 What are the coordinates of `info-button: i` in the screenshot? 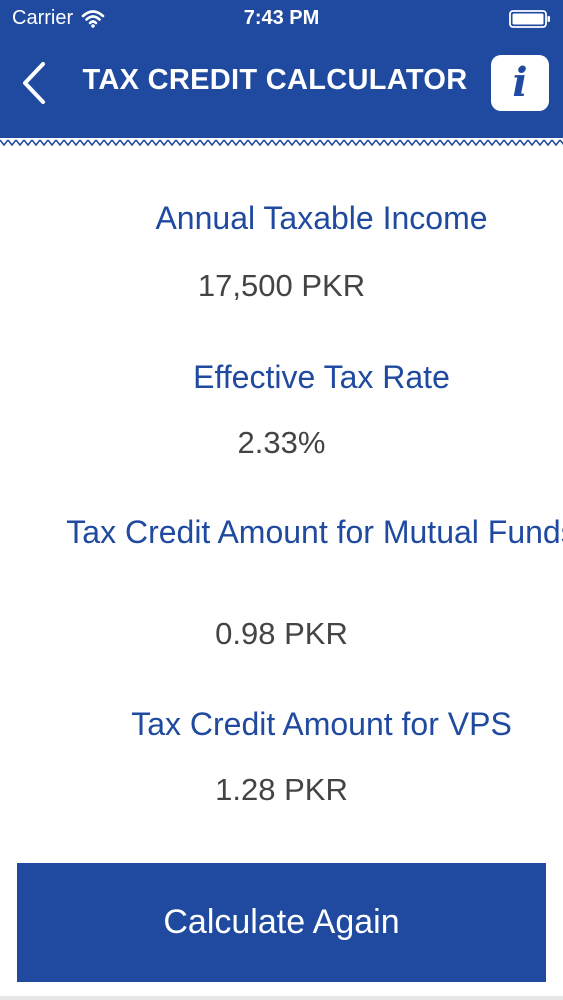 It's located at (520, 83).